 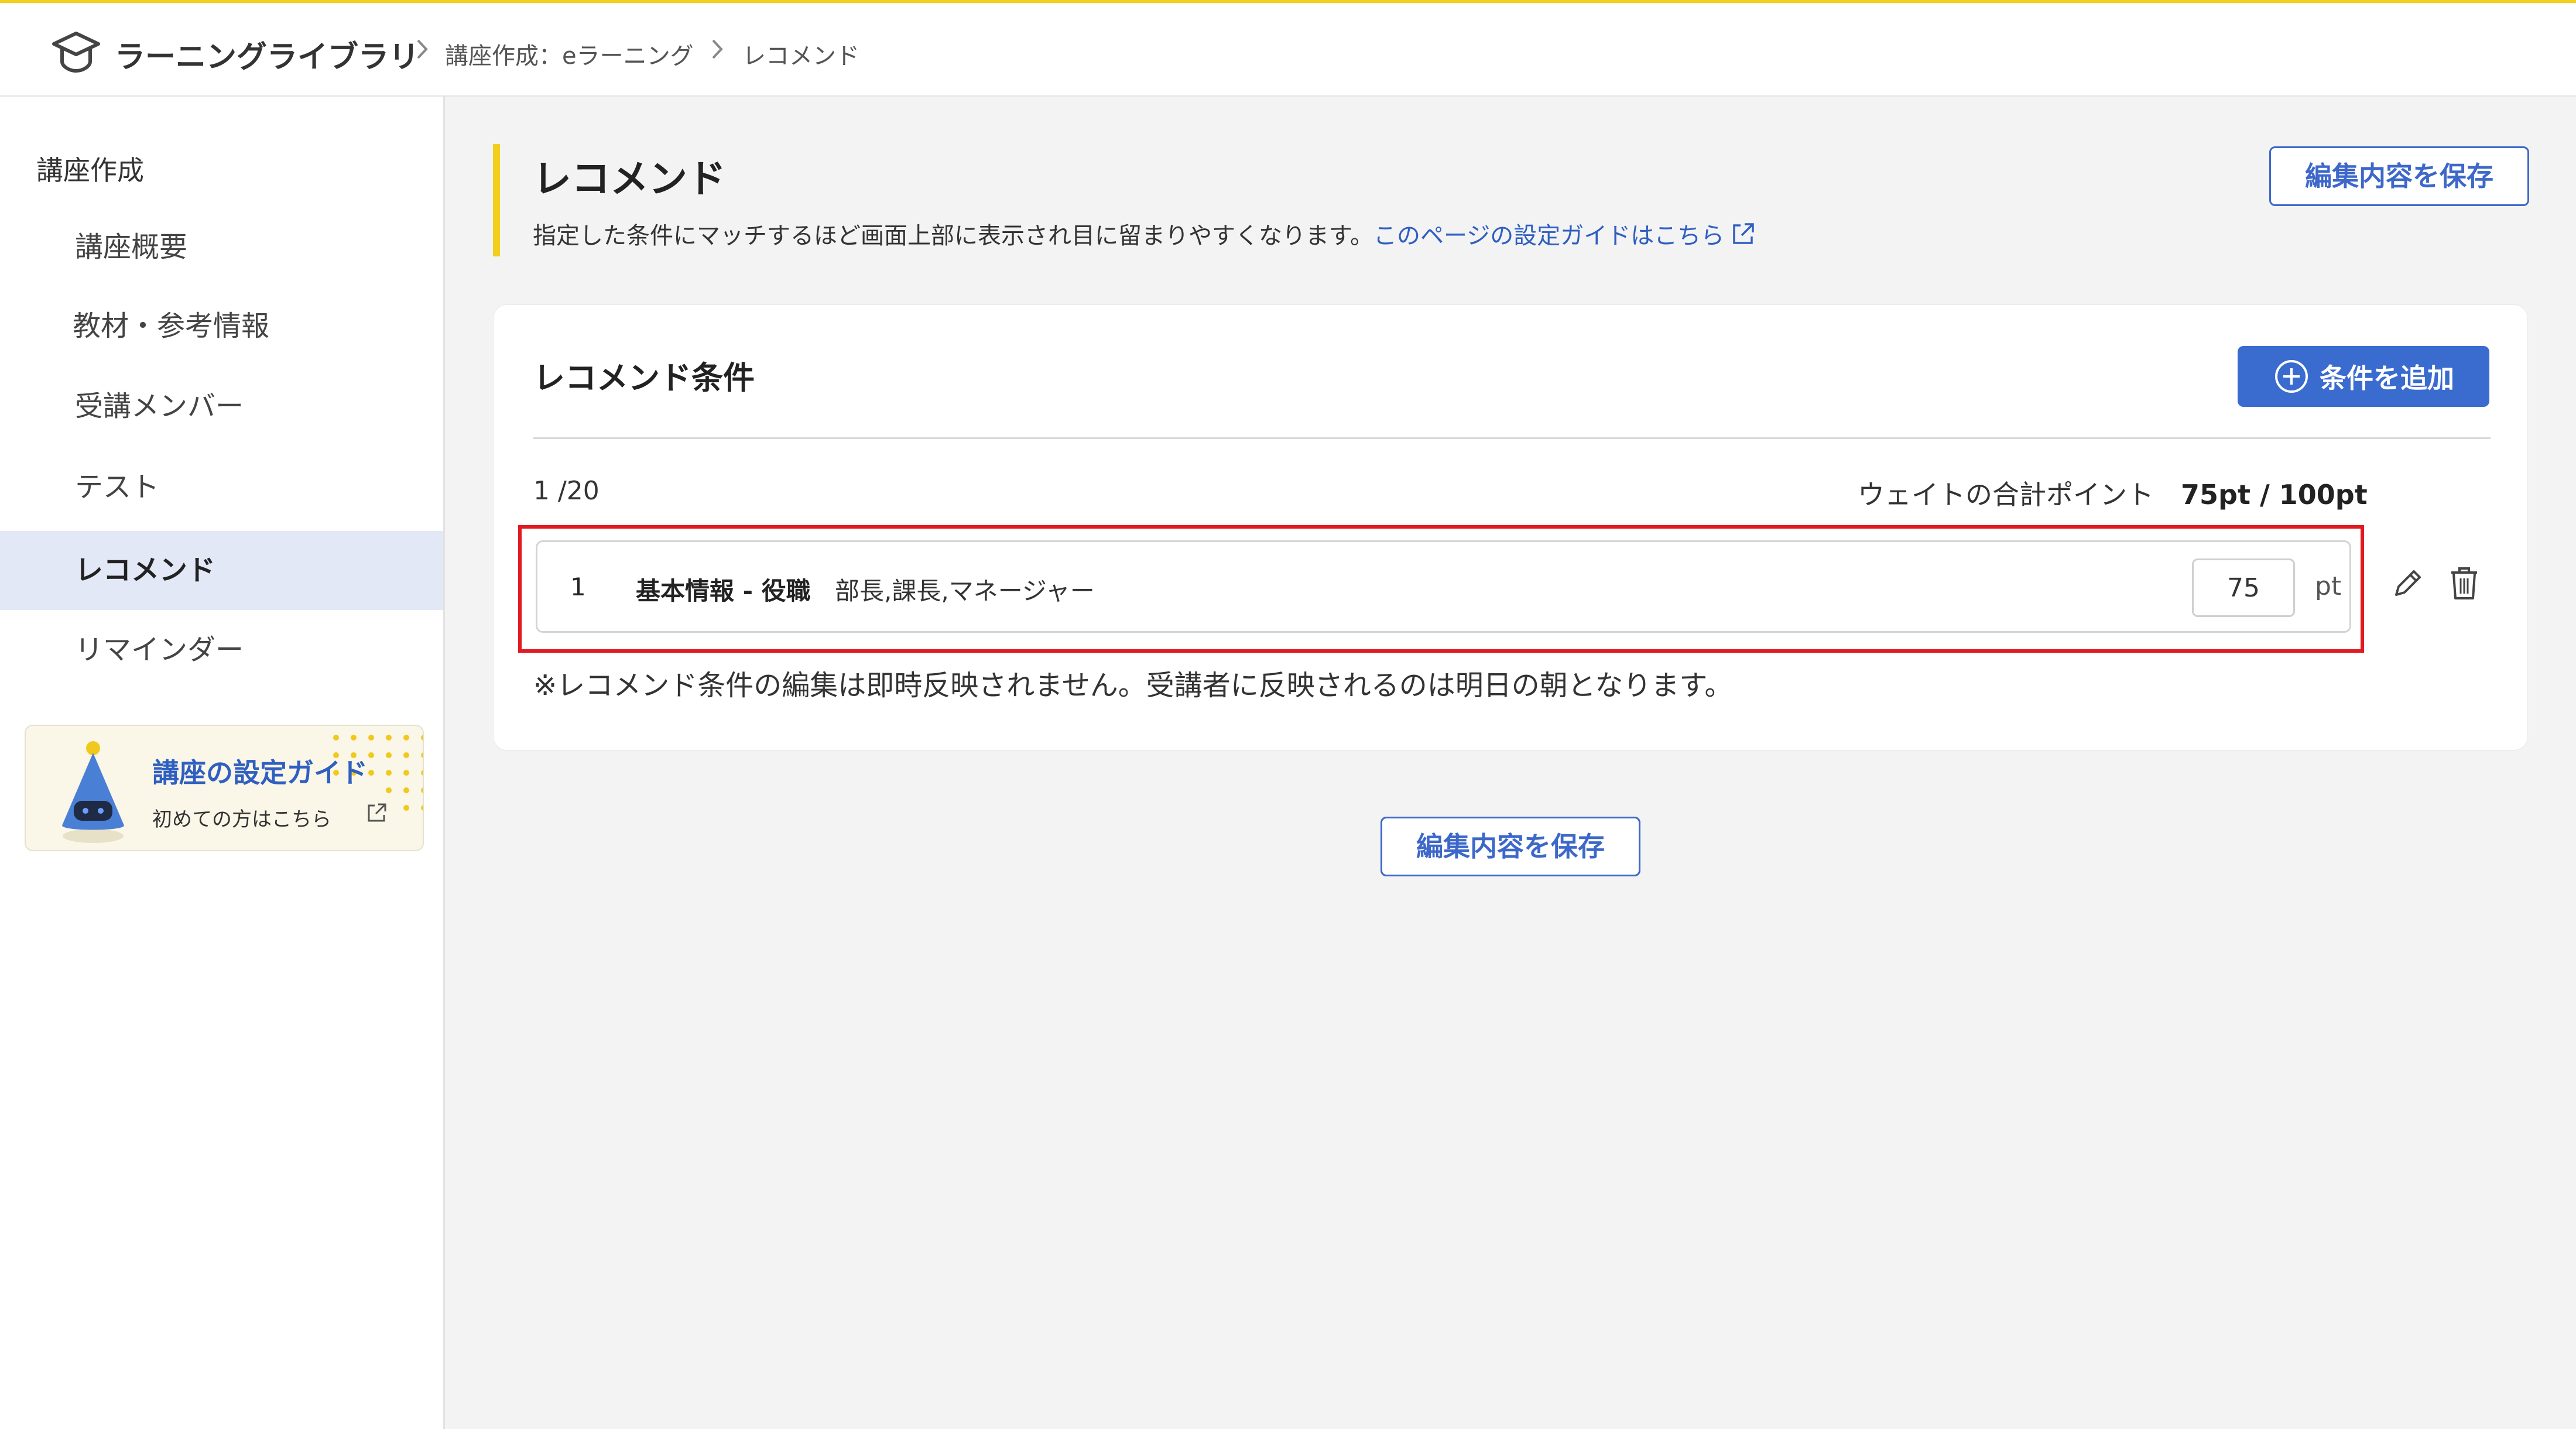 What do you see at coordinates (2408, 583) in the screenshot?
I see `pencil-icon` at bounding box center [2408, 583].